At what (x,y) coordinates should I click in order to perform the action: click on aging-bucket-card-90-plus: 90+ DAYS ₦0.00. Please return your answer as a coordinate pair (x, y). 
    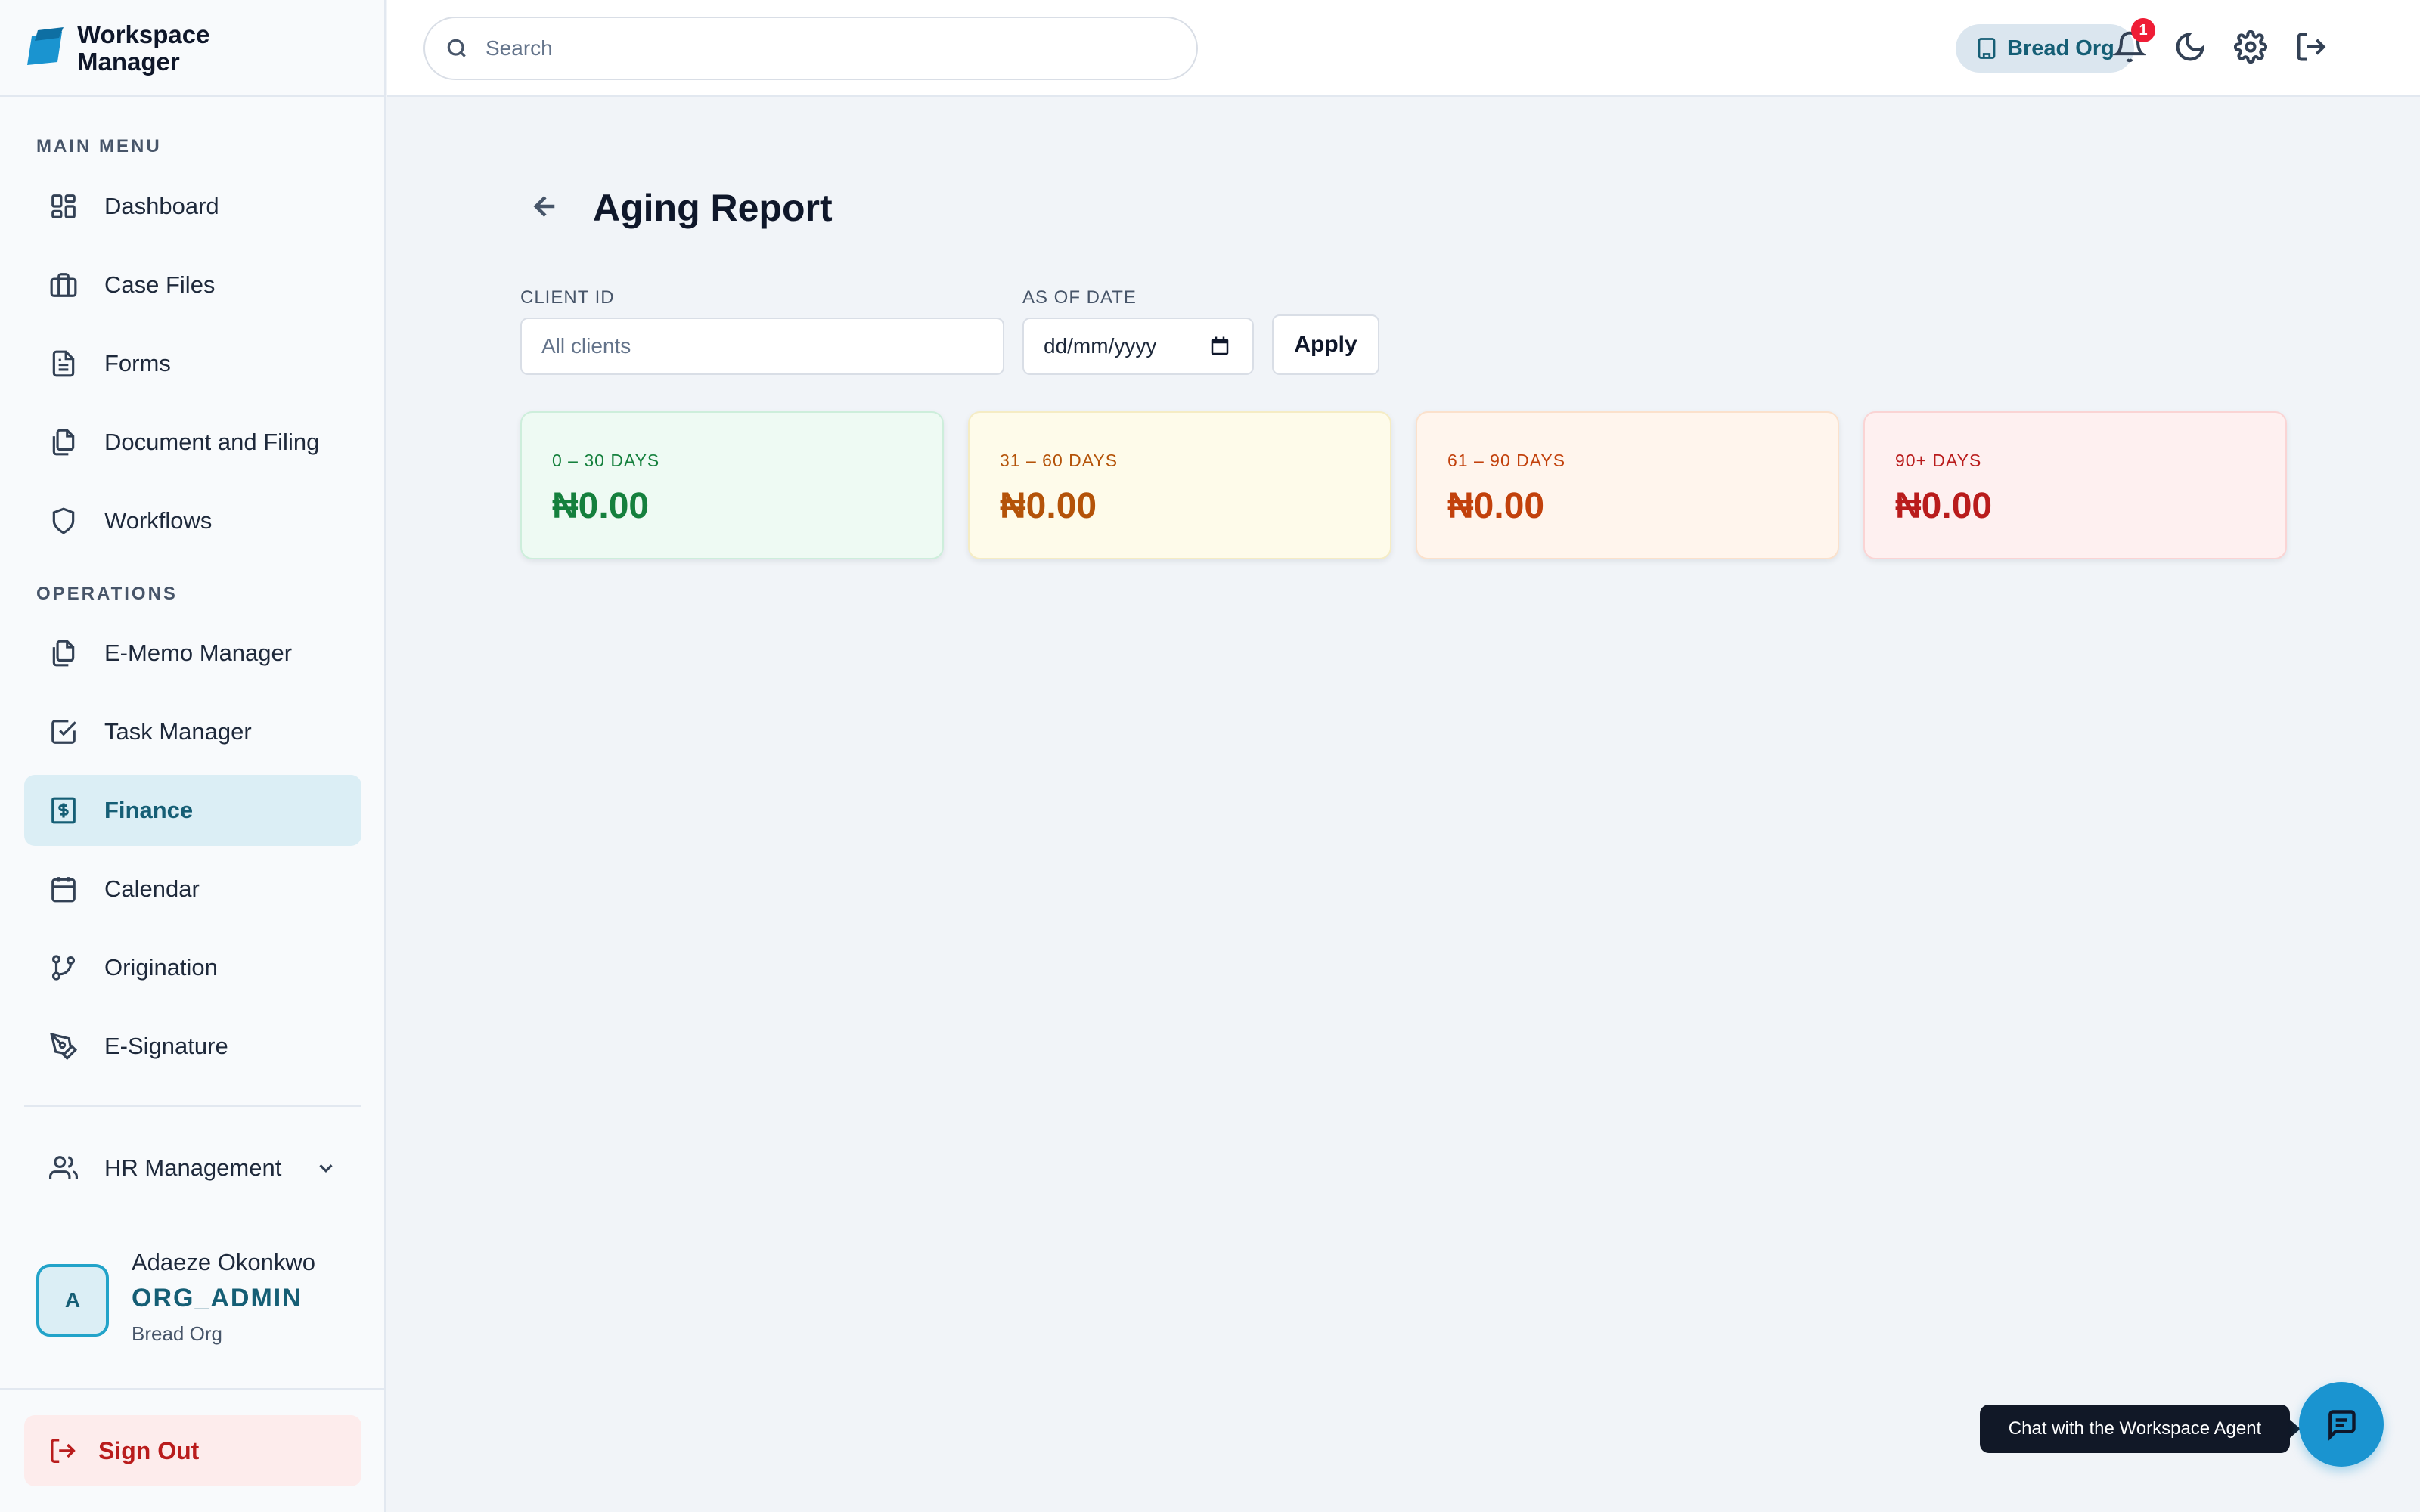
    Looking at the image, I should click on (2075, 485).